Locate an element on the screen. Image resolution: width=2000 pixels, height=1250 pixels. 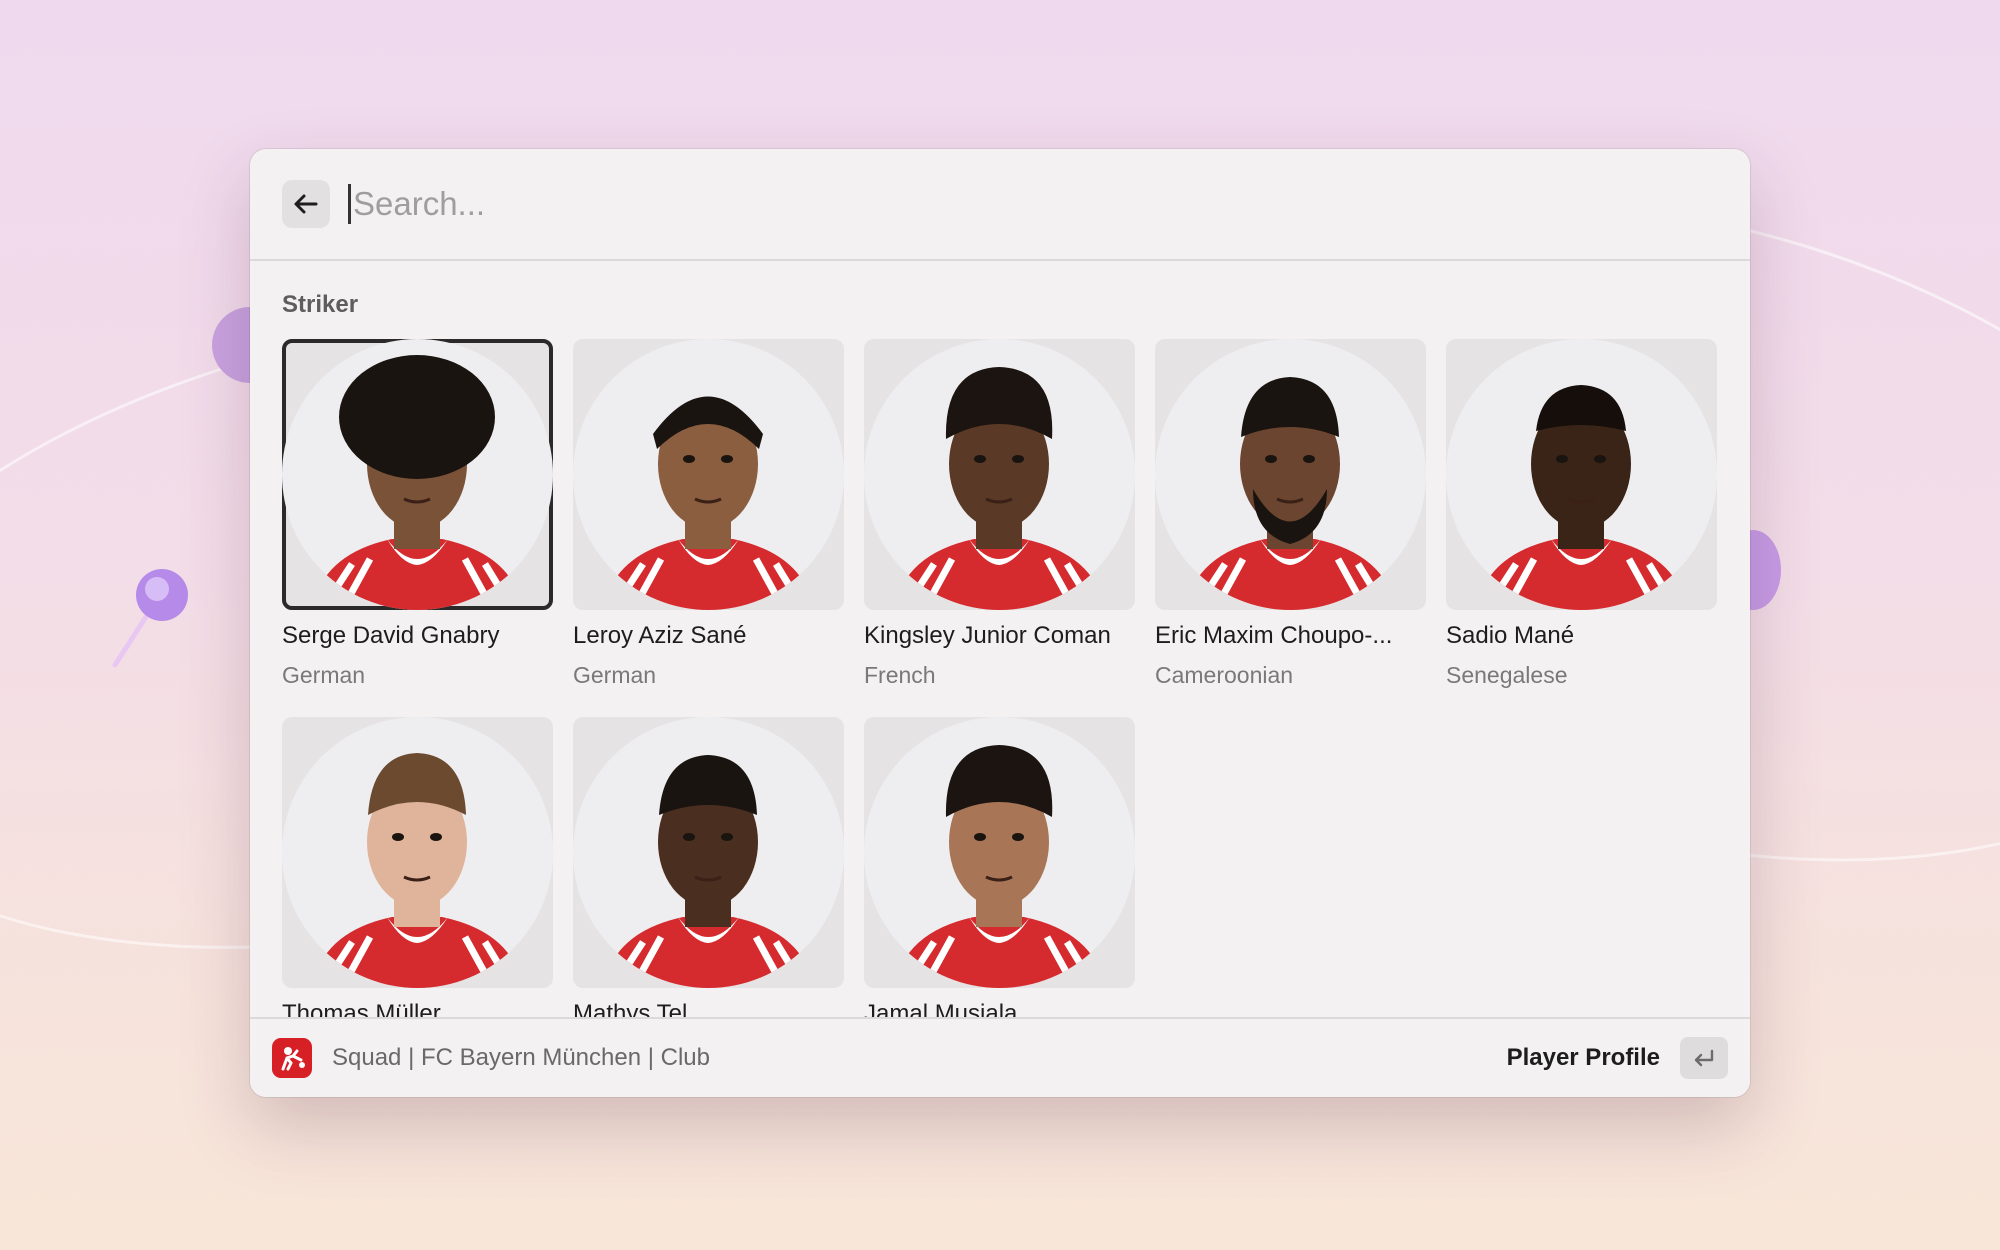
player-card: Mathys Tel is located at coordinates (708, 867).